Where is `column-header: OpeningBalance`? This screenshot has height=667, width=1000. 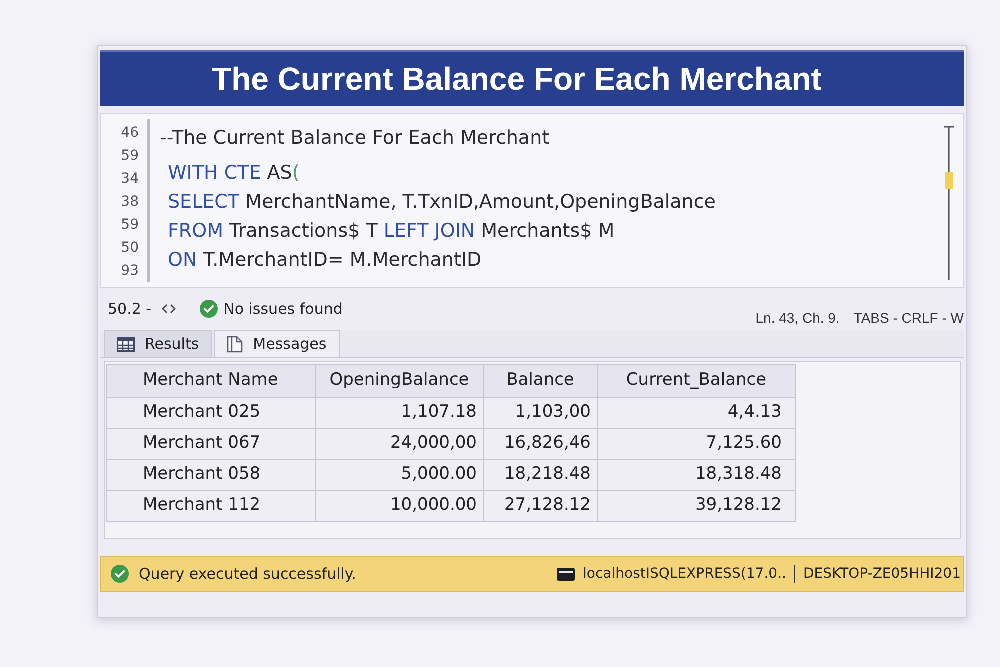 column-header: OpeningBalance is located at coordinates (400, 381).